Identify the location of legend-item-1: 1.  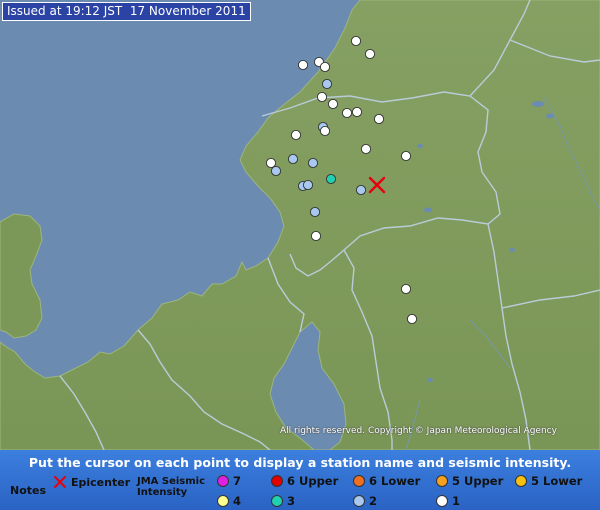
(448, 501).